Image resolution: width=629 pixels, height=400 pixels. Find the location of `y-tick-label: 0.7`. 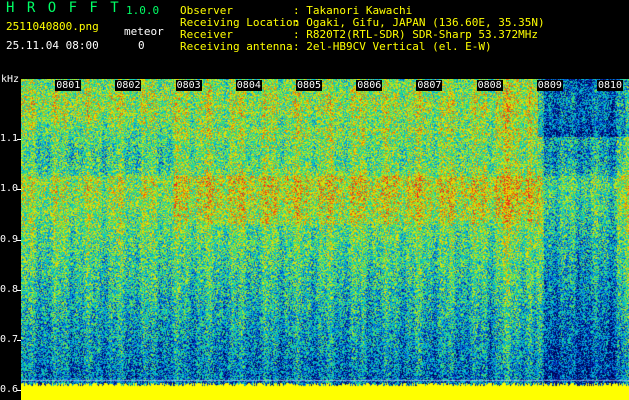

y-tick-label: 0.7 is located at coordinates (9, 339).